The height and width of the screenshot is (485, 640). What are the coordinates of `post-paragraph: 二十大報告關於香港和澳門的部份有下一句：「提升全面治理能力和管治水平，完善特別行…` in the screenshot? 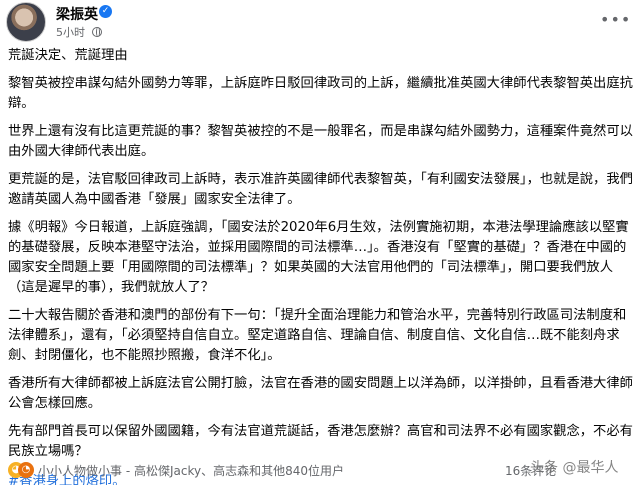 It's located at (317, 335).